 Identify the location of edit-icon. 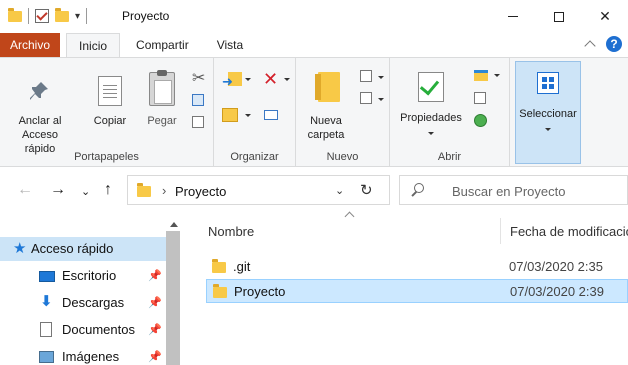
(480, 98).